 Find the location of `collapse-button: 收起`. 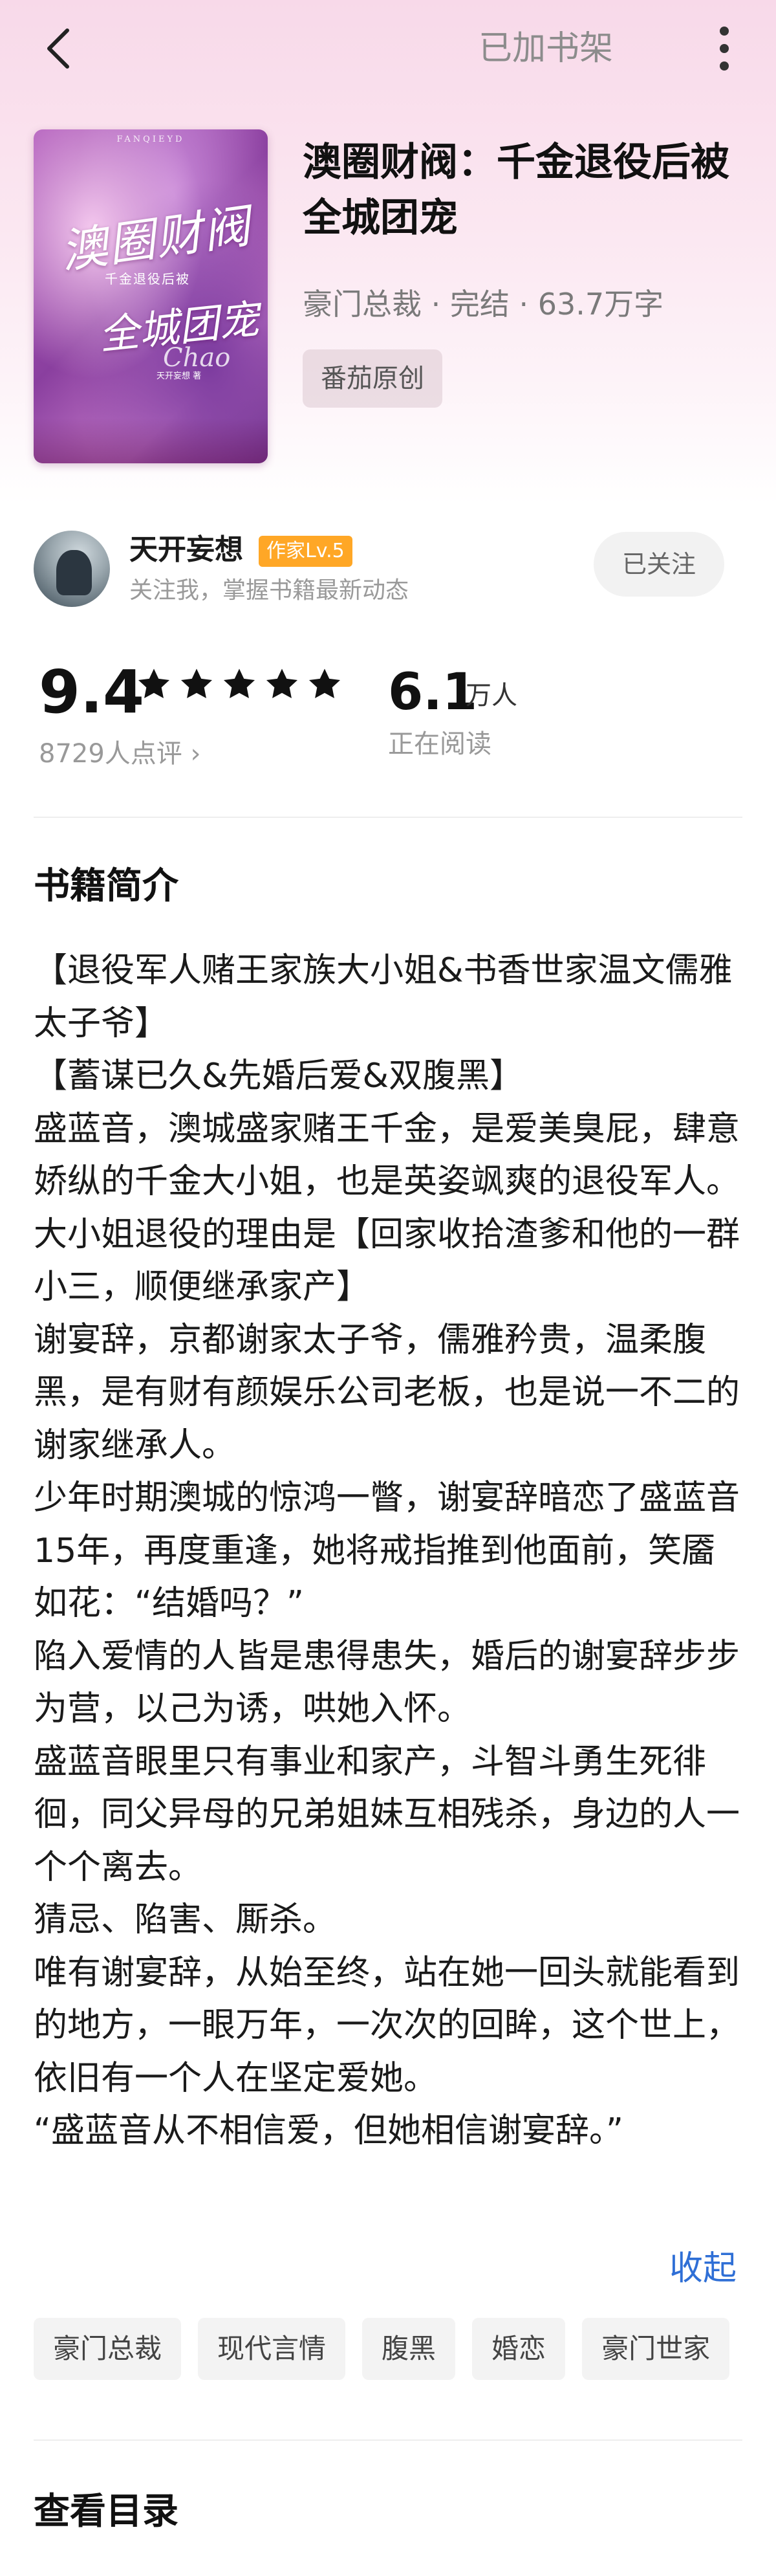

collapse-button: 收起 is located at coordinates (703, 2269).